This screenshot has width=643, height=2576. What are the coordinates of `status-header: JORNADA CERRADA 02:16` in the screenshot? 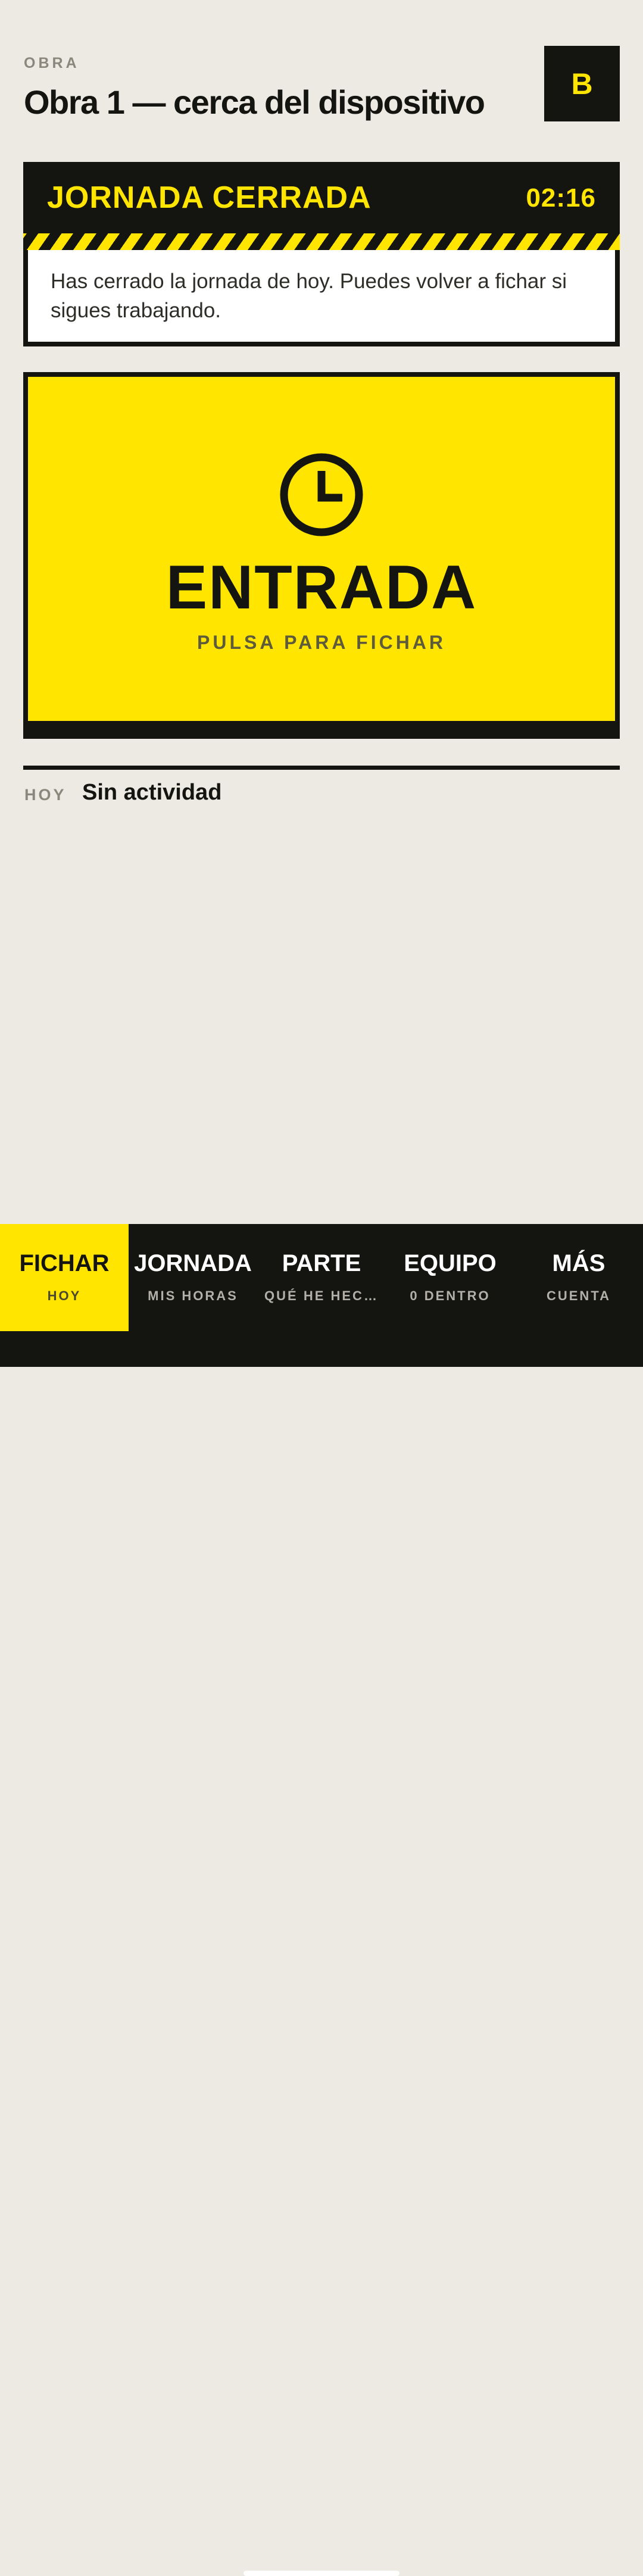 It's located at (321, 197).